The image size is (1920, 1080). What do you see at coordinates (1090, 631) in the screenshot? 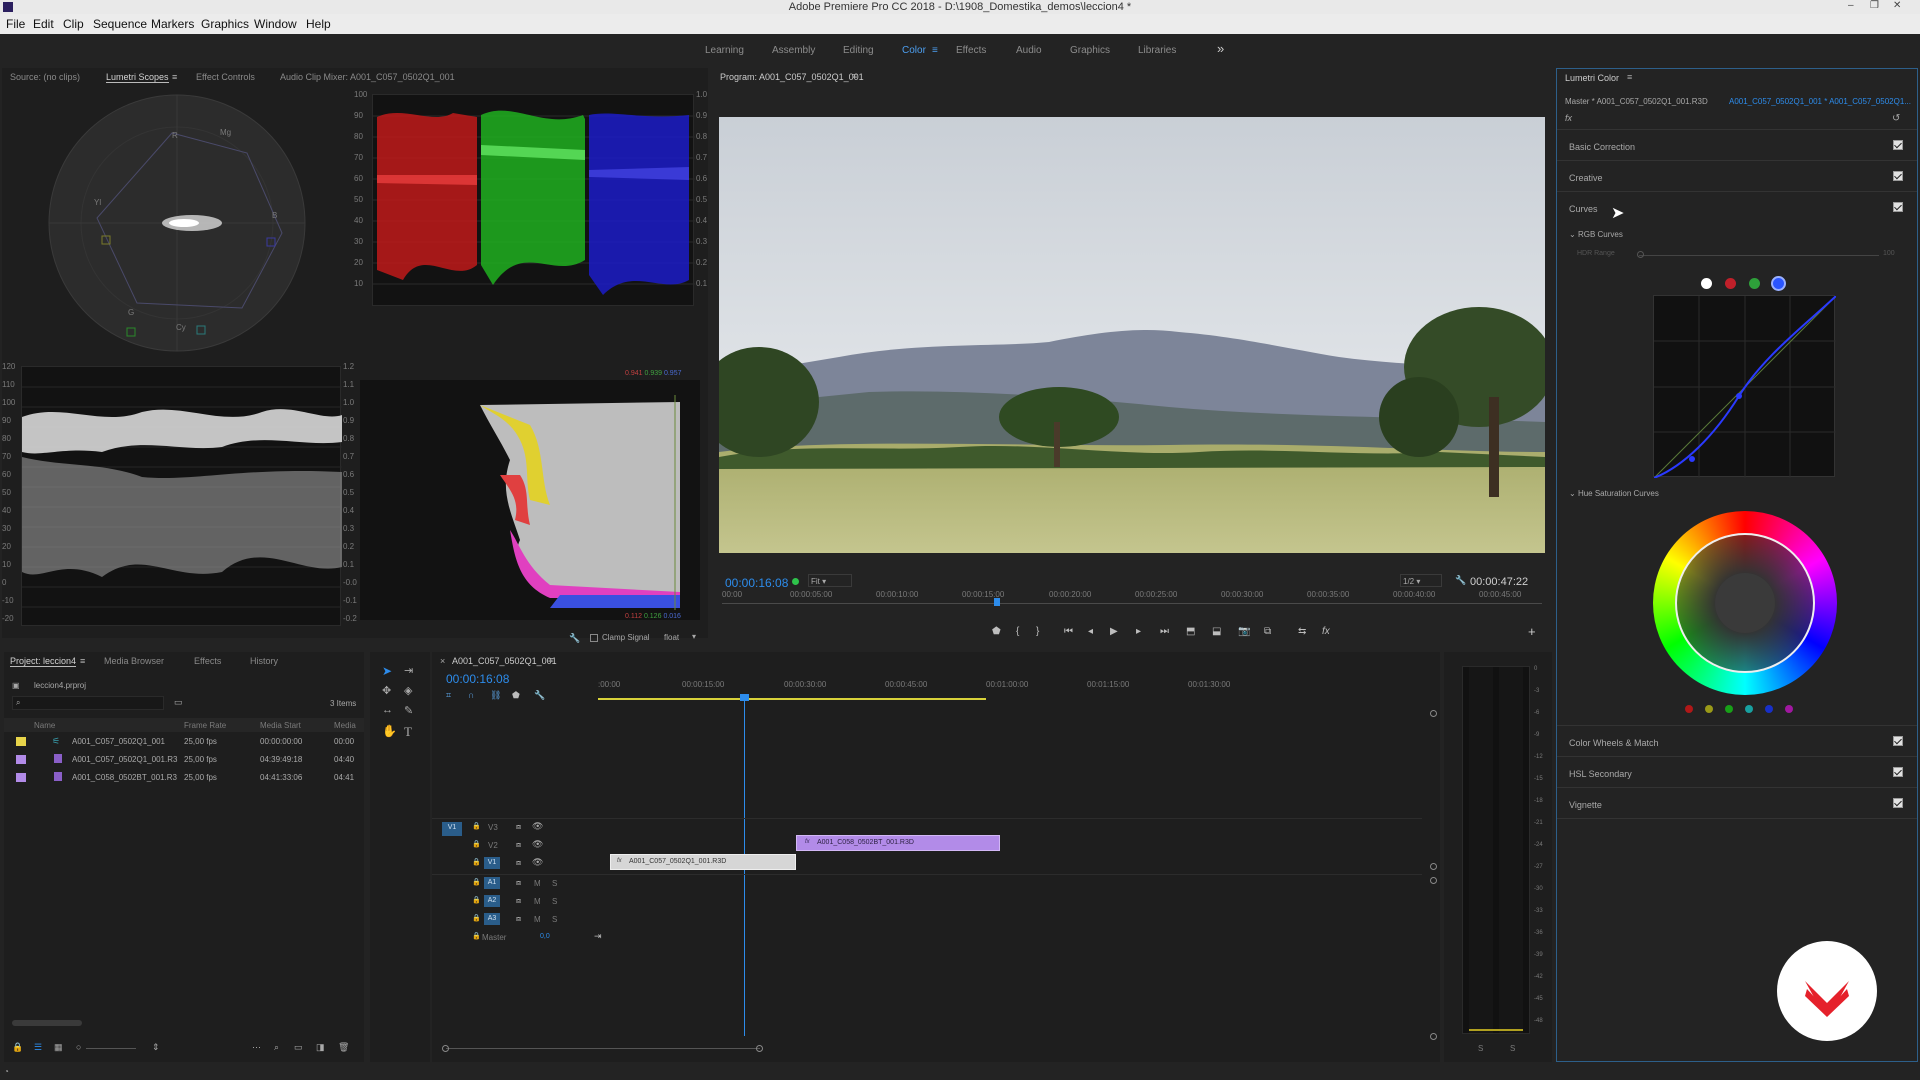
I see `step-back-icon: ◂` at bounding box center [1090, 631].